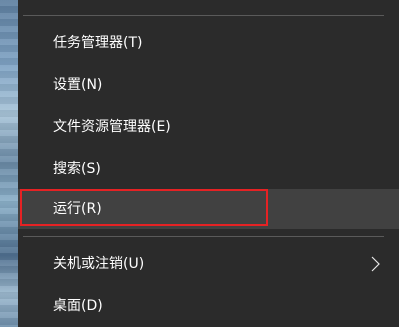 This screenshot has width=399, height=327. What do you see at coordinates (77, 169) in the screenshot?
I see `menu-item-label: 搜索(S)` at bounding box center [77, 169].